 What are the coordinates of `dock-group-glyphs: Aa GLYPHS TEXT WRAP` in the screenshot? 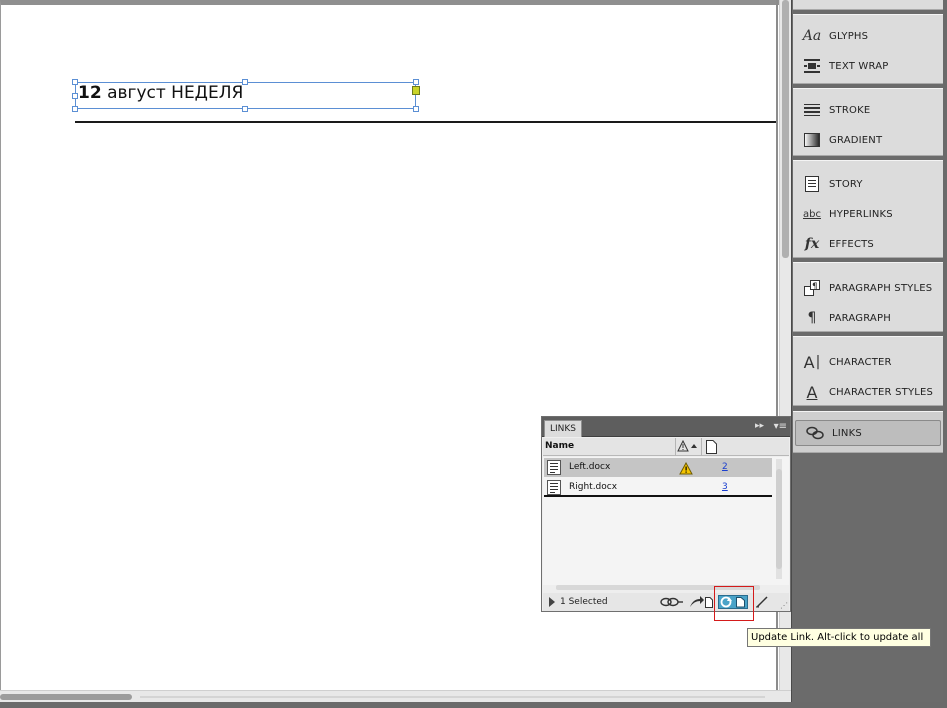 It's located at (868, 49).